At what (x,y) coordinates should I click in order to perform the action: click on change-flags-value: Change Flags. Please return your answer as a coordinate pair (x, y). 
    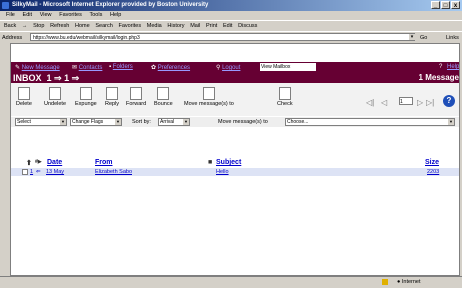
    Looking at the image, I should click on (88, 122).